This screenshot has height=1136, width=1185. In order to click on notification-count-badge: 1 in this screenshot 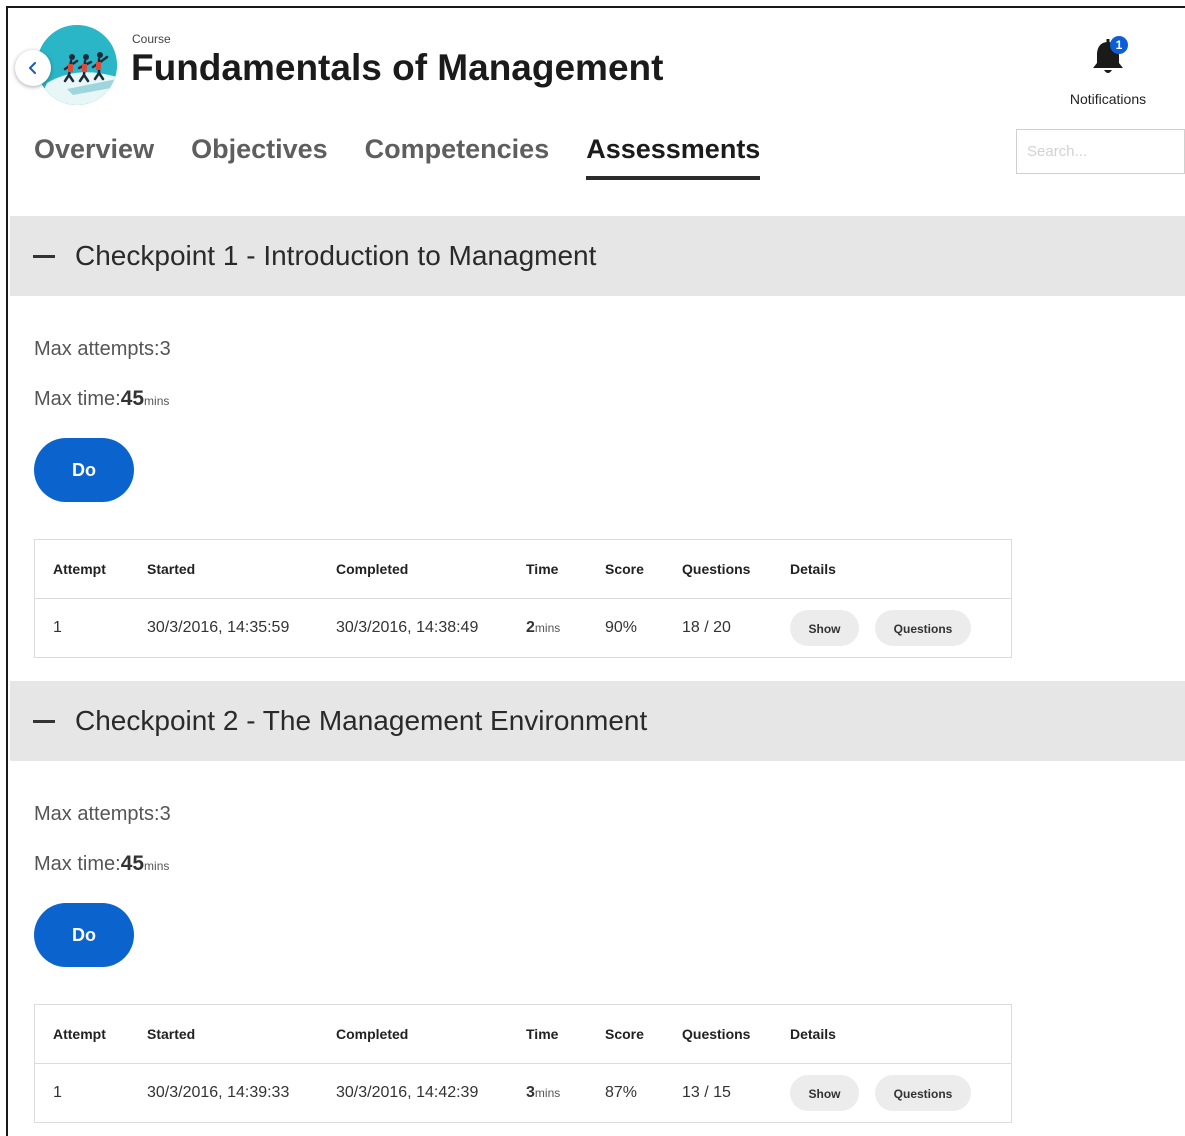, I will do `click(1119, 45)`.